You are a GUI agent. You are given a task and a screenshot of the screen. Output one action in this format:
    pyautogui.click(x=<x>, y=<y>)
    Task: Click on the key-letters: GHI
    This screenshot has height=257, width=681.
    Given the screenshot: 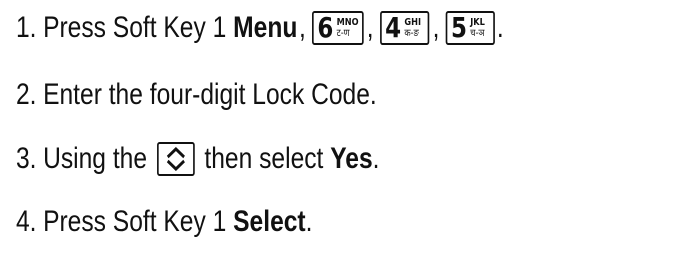 What is the action you would take?
    pyautogui.click(x=413, y=22)
    